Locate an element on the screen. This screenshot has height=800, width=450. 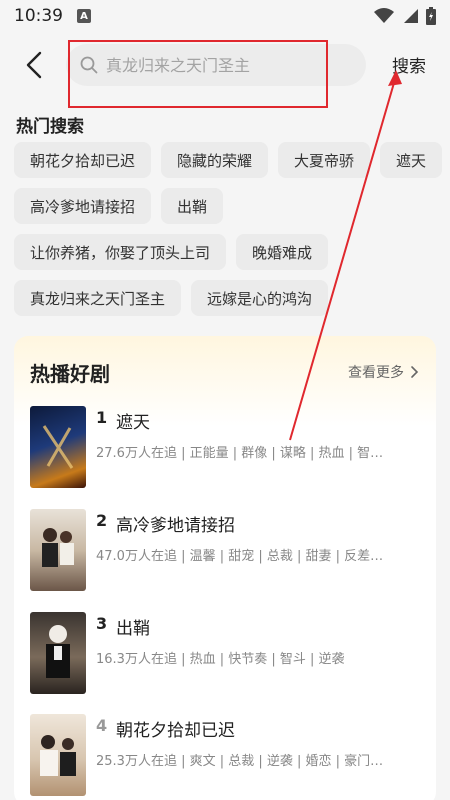
search-icon is located at coordinates (89, 65).